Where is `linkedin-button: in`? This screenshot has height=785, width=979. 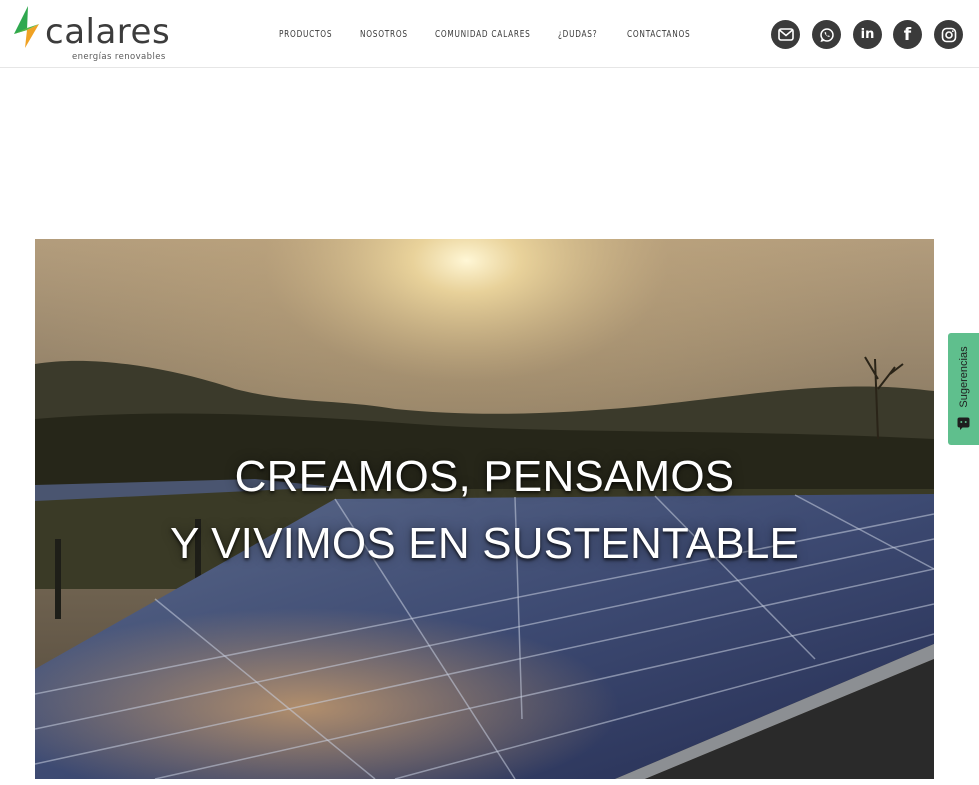
linkedin-button: in is located at coordinates (867, 34).